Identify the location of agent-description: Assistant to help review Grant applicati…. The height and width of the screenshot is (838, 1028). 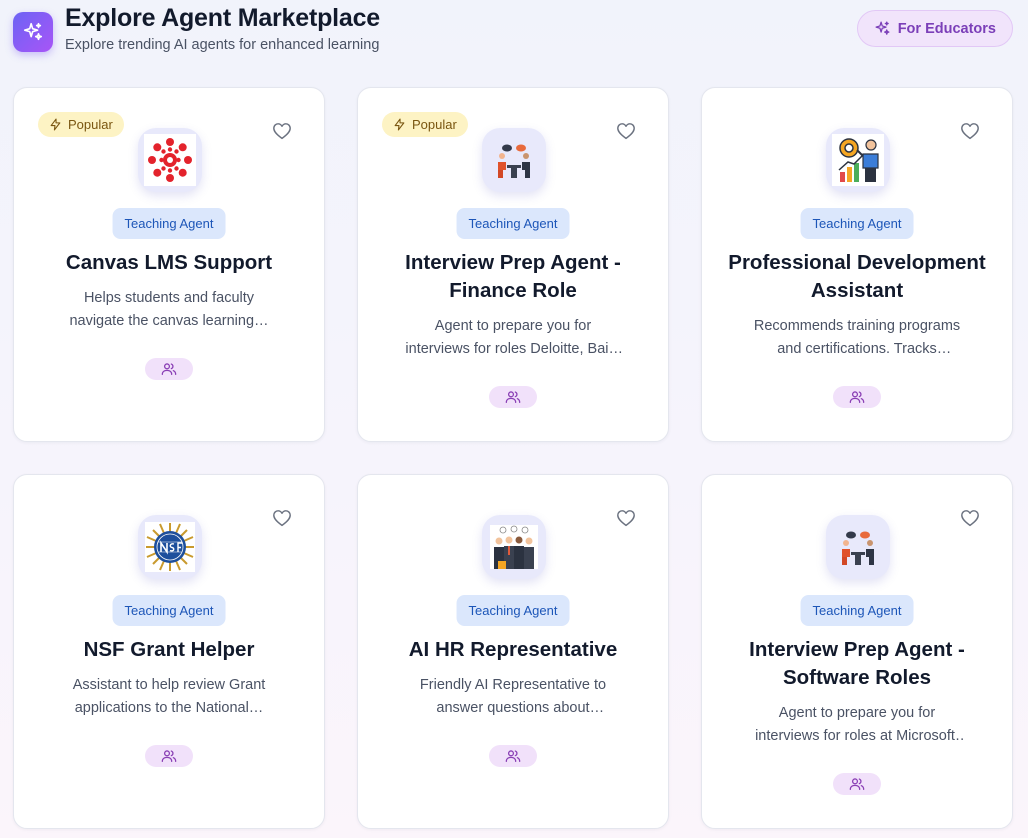
(169, 696).